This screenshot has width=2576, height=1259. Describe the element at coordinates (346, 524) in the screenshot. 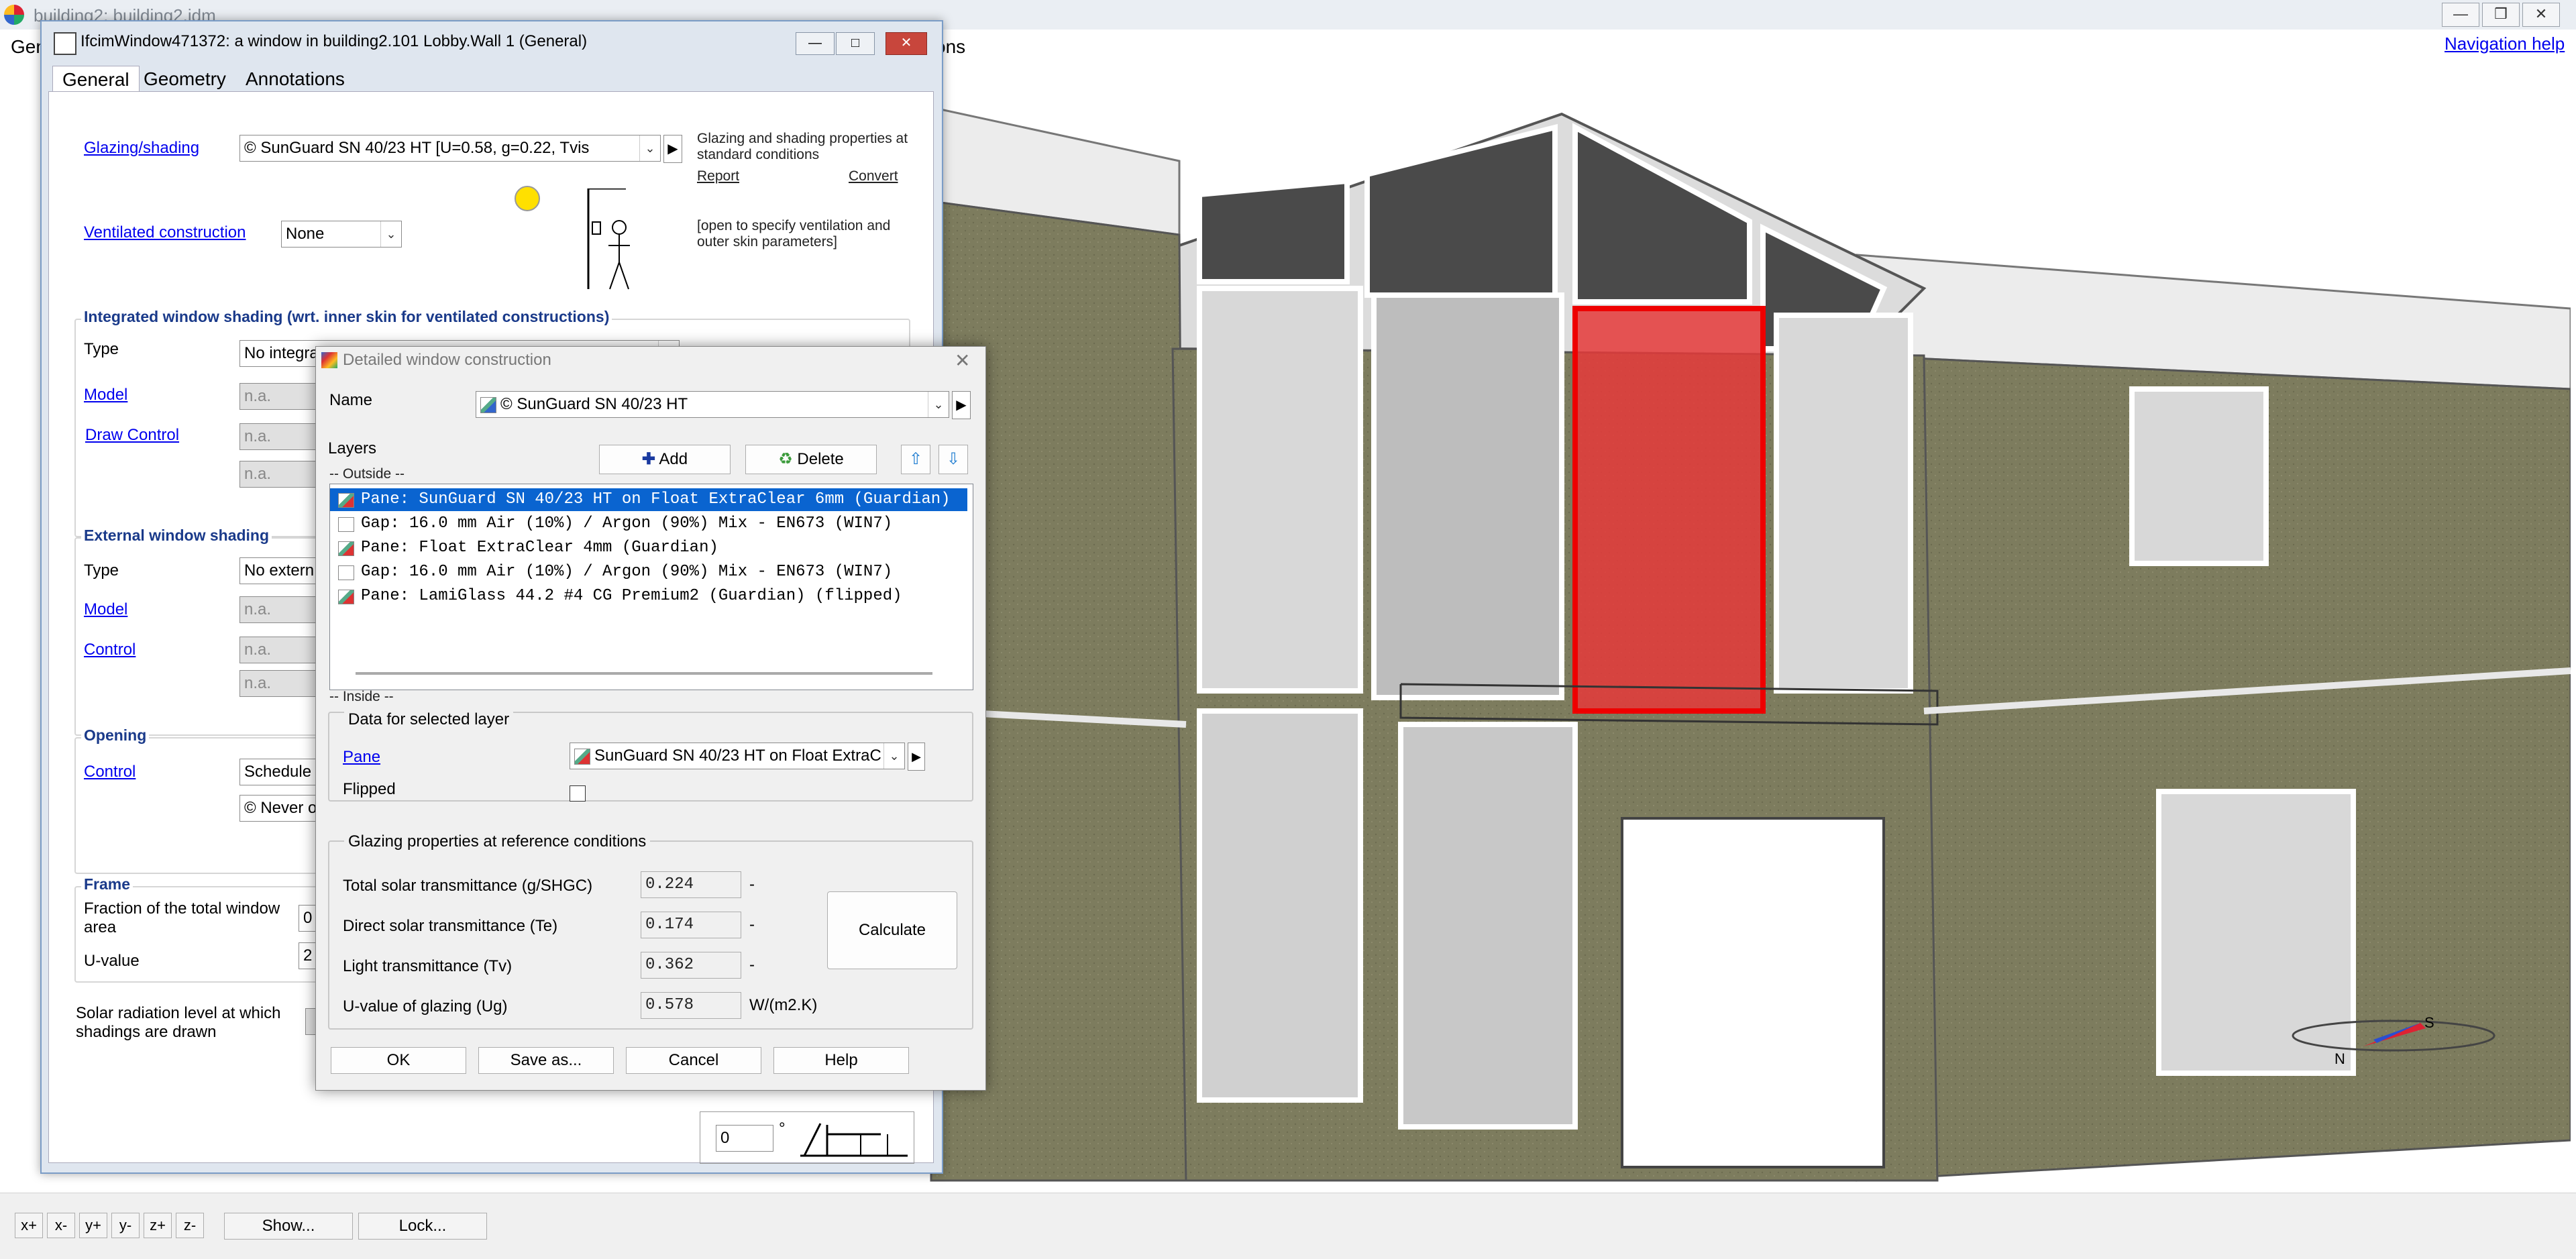

I see `gap-layer-icon` at that location.